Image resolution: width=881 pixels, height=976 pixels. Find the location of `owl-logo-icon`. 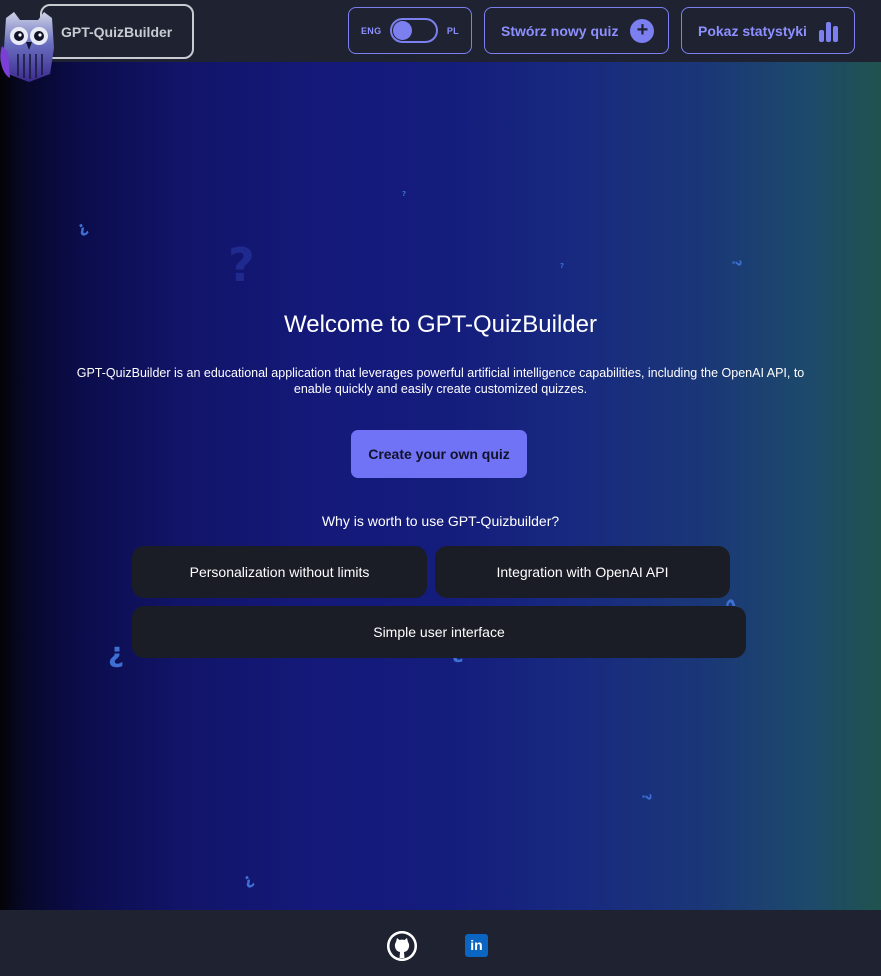

owl-logo-icon is located at coordinates (29, 46).